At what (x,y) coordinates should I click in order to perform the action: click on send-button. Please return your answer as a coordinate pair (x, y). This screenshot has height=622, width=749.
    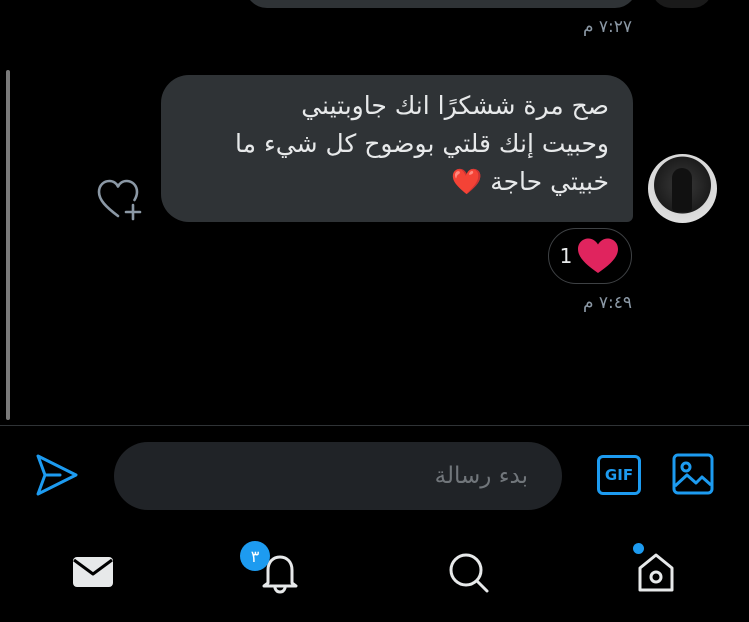
    Looking at the image, I should click on (57, 475).